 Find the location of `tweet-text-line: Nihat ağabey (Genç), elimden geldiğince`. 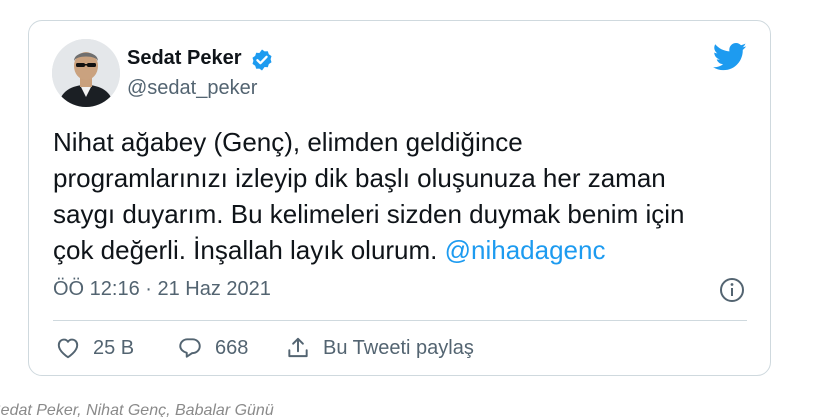

tweet-text-line: Nihat ağabey (Genç), elimden geldiğince is located at coordinates (288, 142).